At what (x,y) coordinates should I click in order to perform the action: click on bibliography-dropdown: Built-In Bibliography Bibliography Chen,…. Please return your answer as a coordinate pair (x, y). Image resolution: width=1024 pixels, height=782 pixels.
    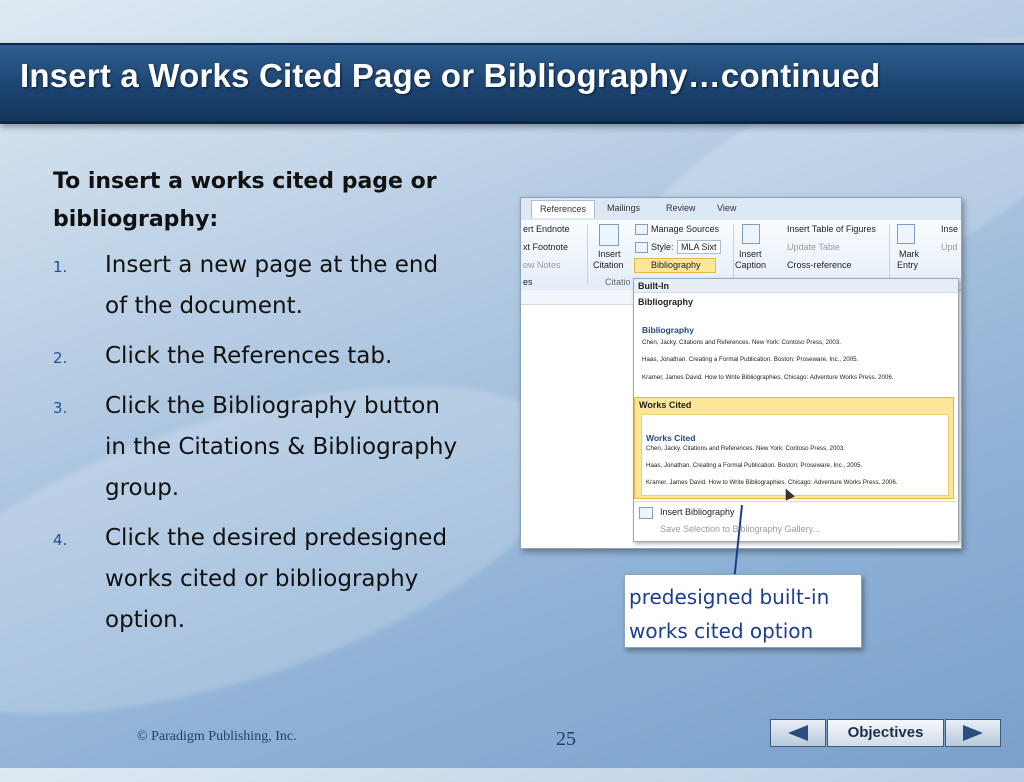
    Looking at the image, I should click on (796, 410).